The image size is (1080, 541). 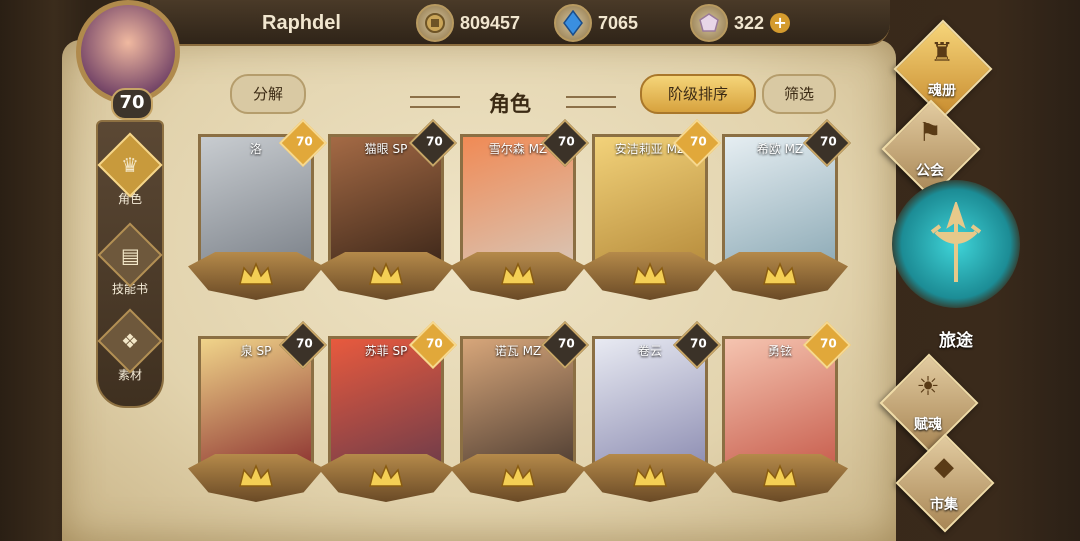 What do you see at coordinates (520, 412) in the screenshot?
I see `character-card: 诺瓦 MZ 70` at bounding box center [520, 412].